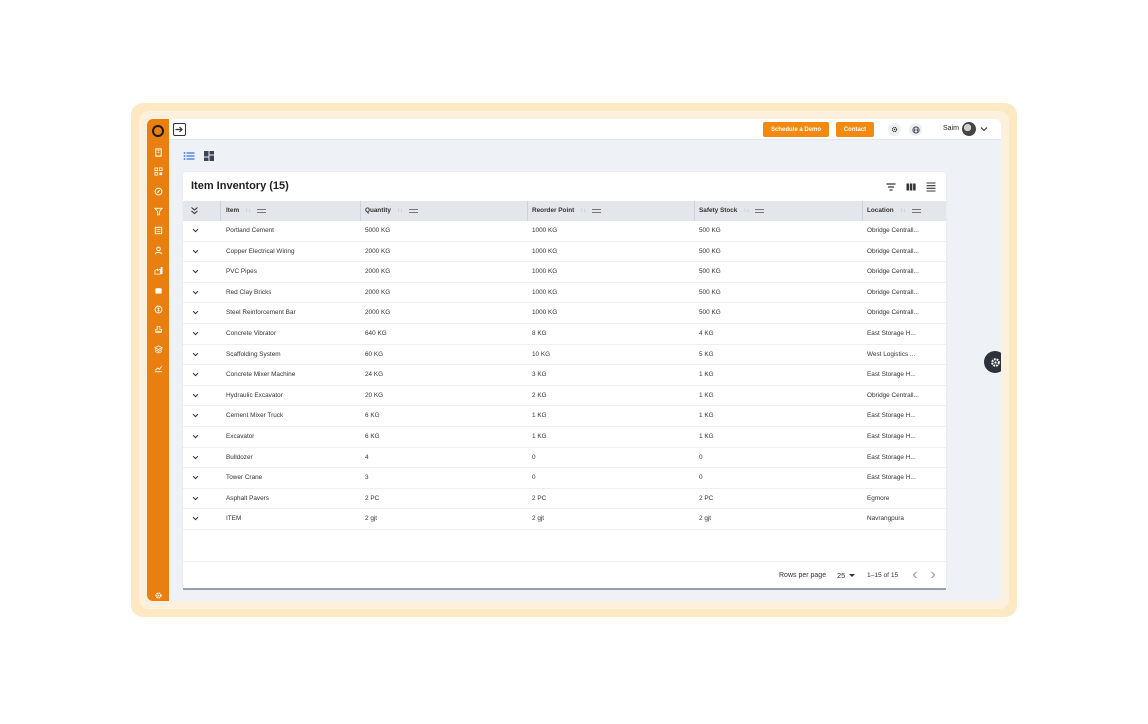 This screenshot has height=724, width=1148. What do you see at coordinates (841, 575) in the screenshot?
I see `rows-per-page-select: 25` at bounding box center [841, 575].